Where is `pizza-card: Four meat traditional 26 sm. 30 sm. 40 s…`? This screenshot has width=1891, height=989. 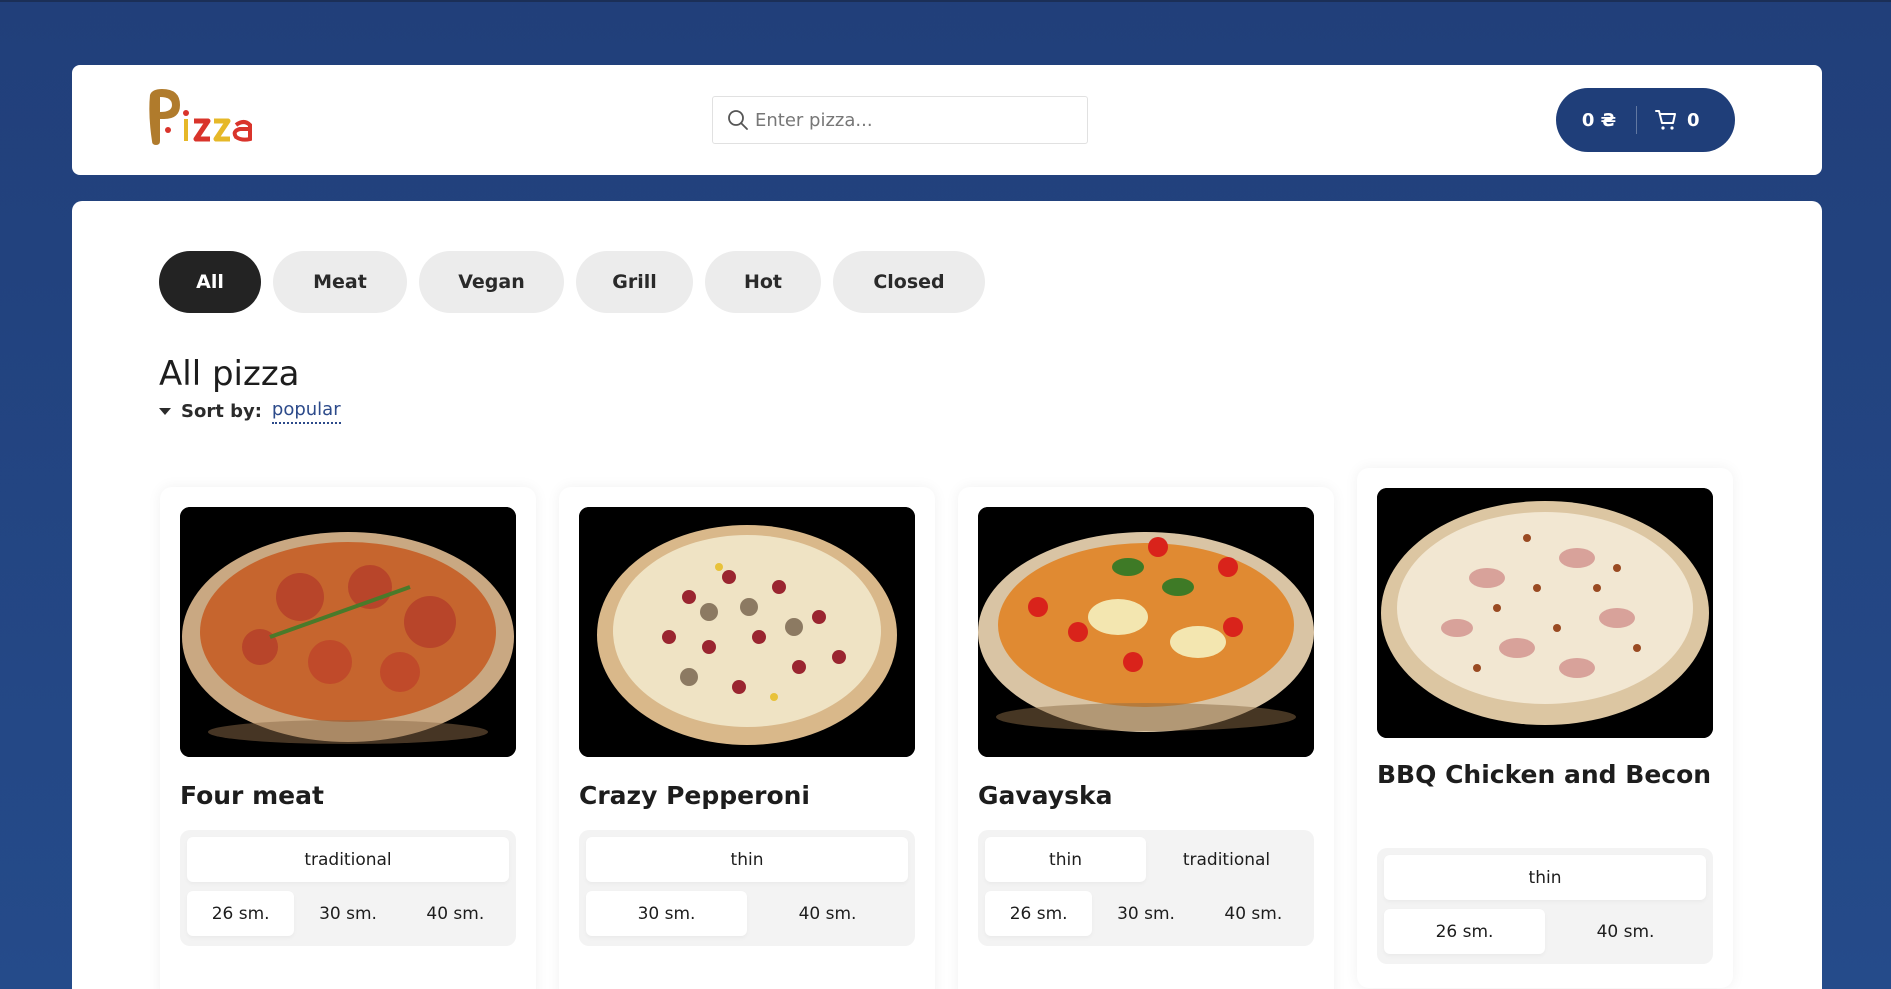 pizza-card: Four meat traditional 26 sm. 30 sm. 40 s… is located at coordinates (348, 738).